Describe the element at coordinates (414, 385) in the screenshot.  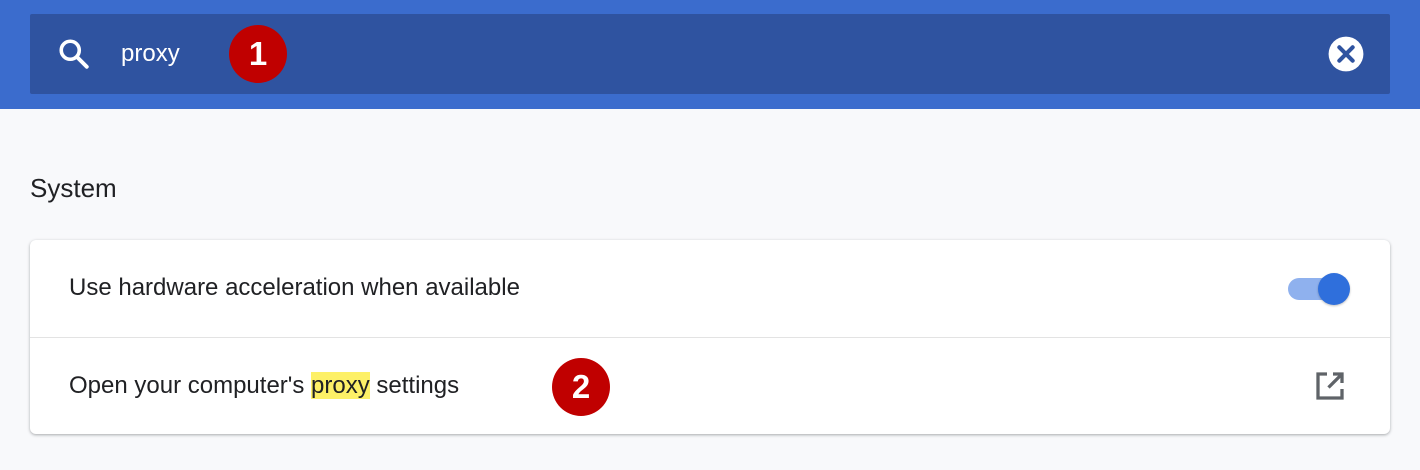
I see `proxy-label-after: settings` at that location.